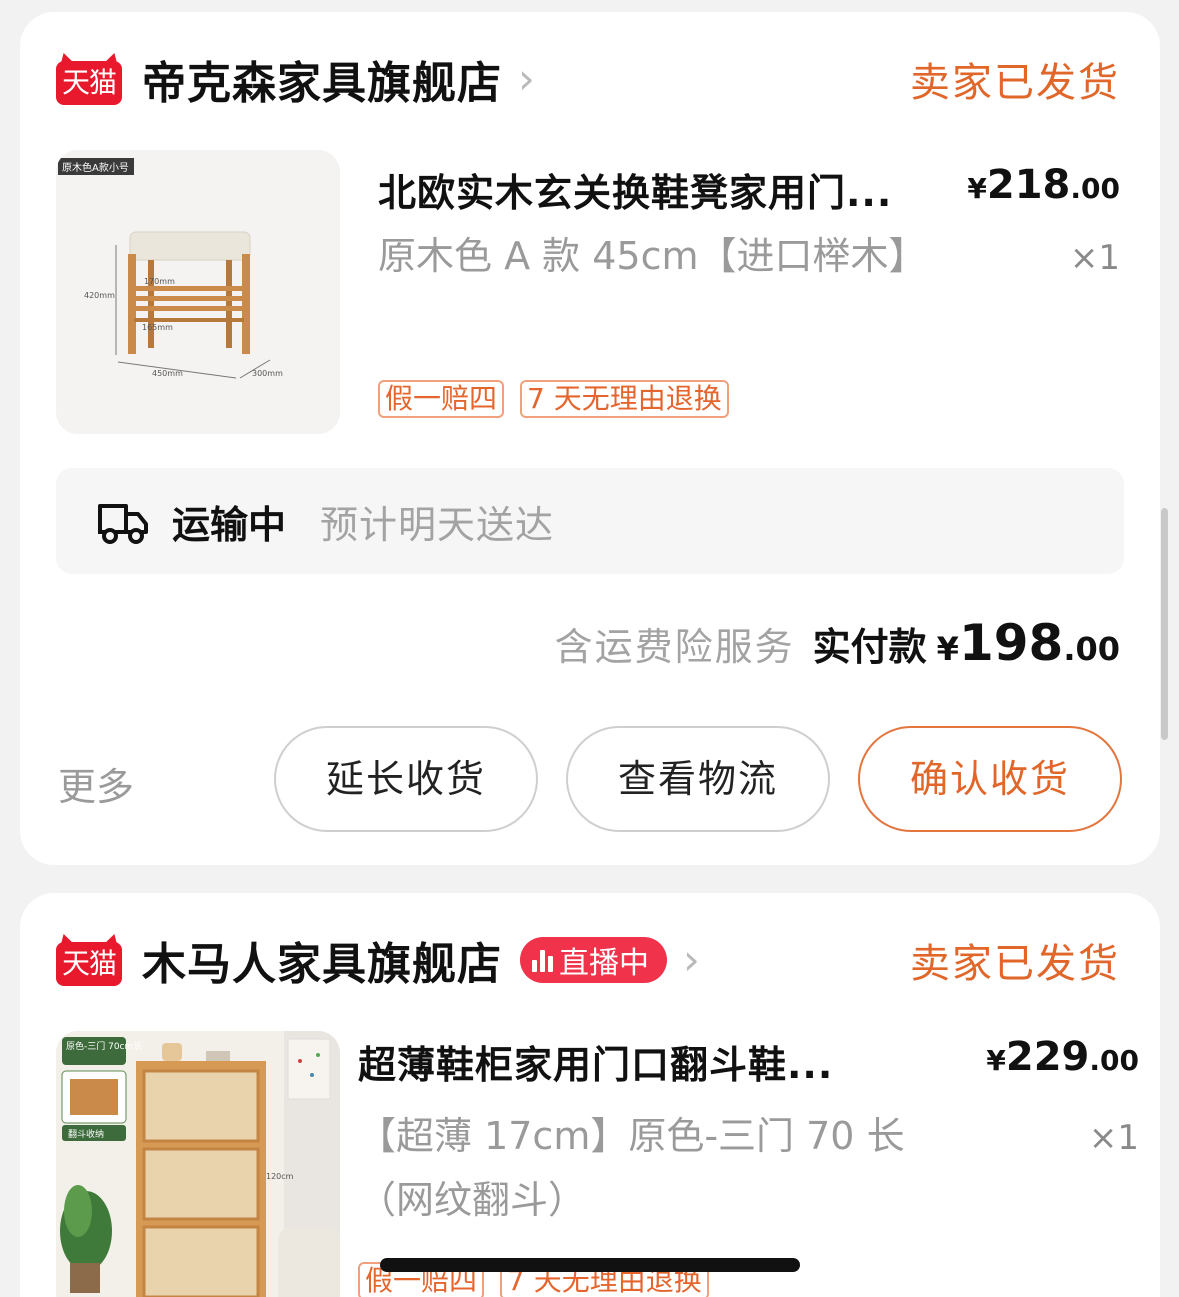 The height and width of the screenshot is (1297, 1179). Describe the element at coordinates (437, 524) in the screenshot. I see `shipping-eta: 预计明天送达` at that location.